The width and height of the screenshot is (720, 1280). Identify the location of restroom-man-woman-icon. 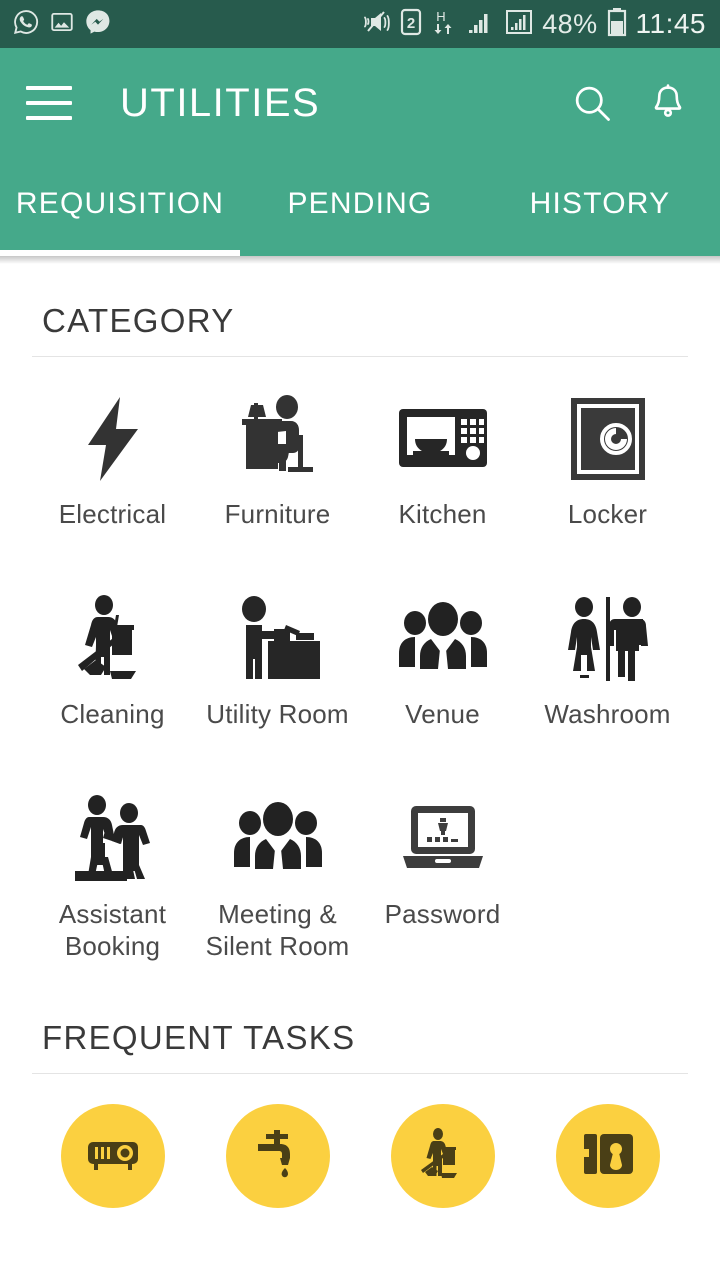
(608, 639).